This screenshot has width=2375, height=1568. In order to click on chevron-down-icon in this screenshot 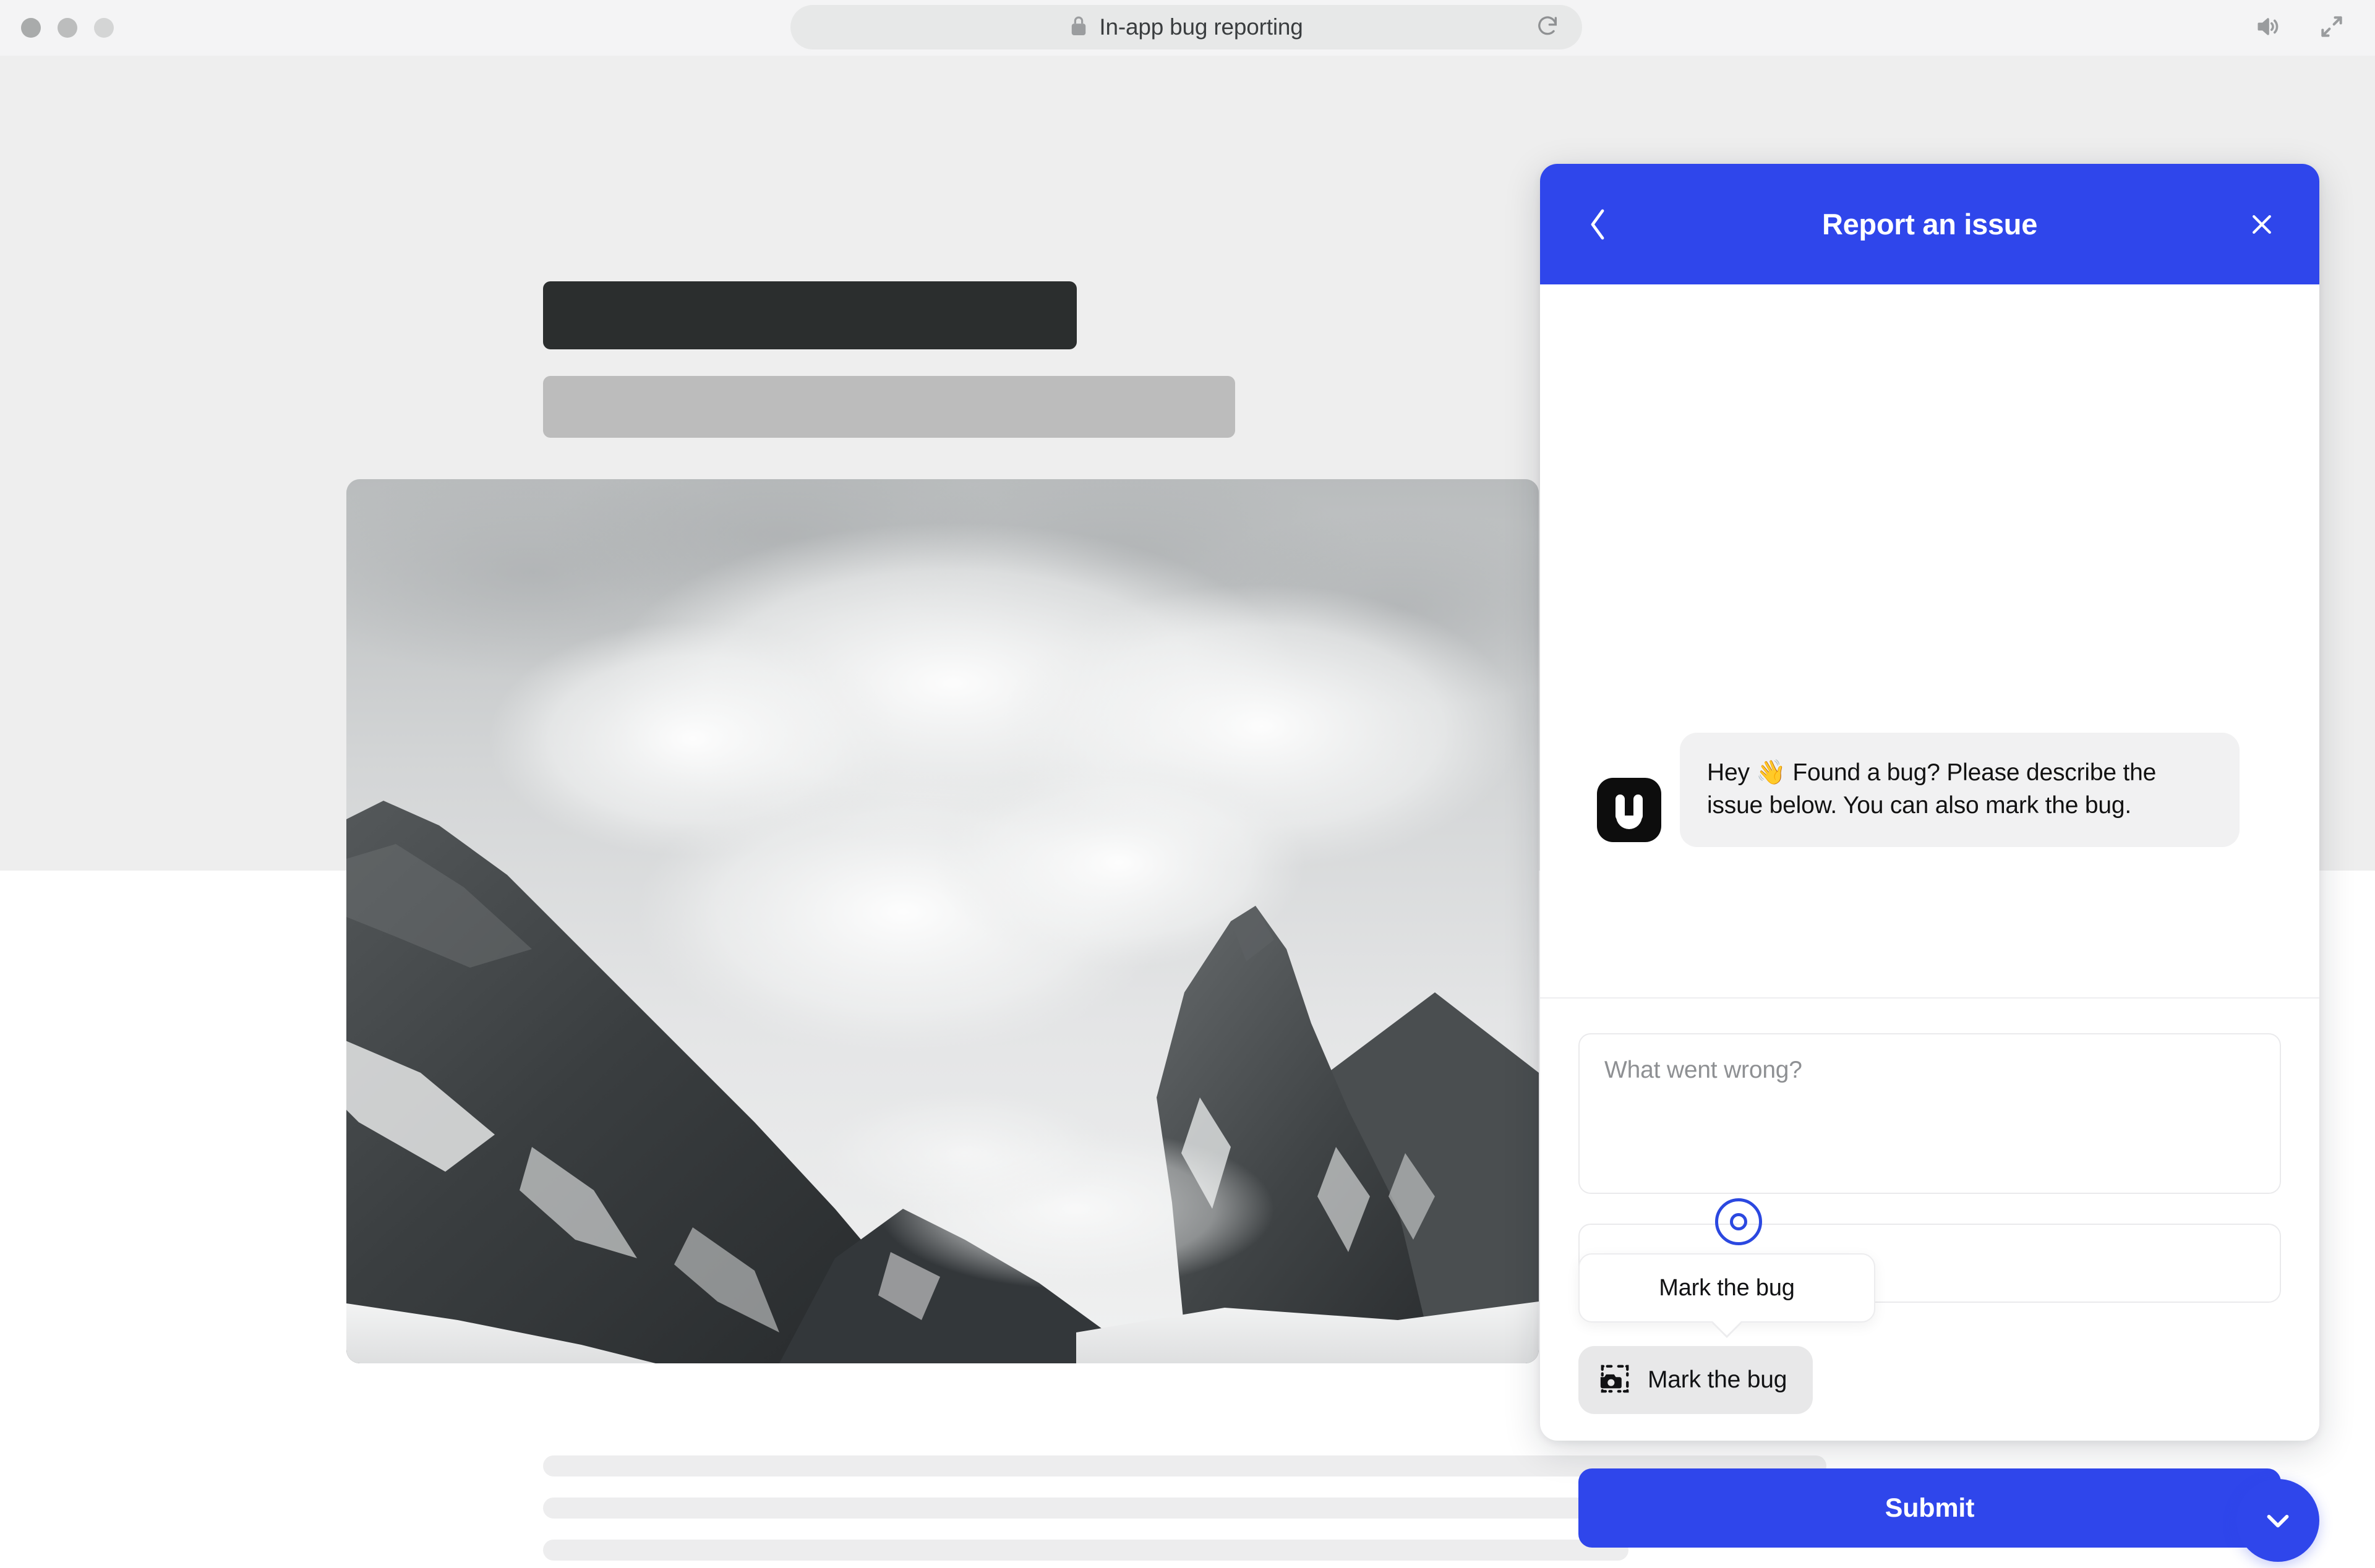, I will do `click(2278, 1522)`.